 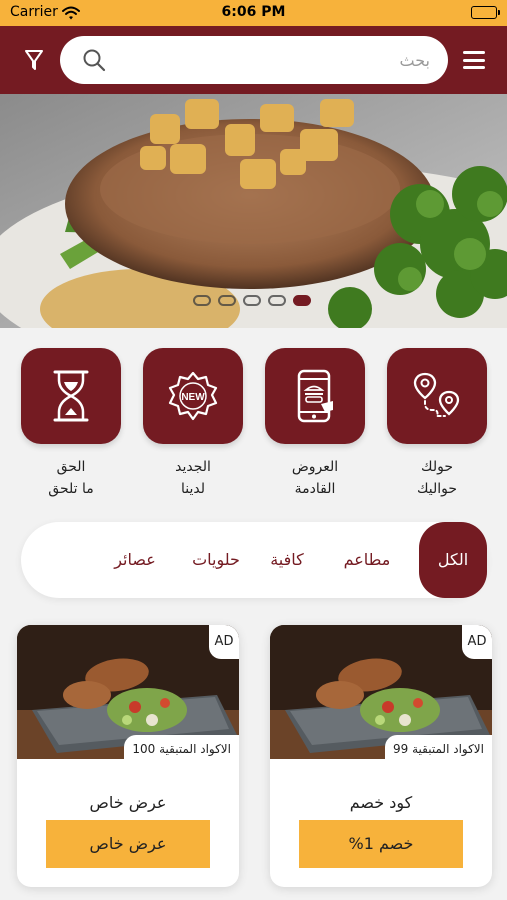 I want to click on category-tabs: الكل مطاعم كافية حلويات عصائر, so click(x=254, y=560).